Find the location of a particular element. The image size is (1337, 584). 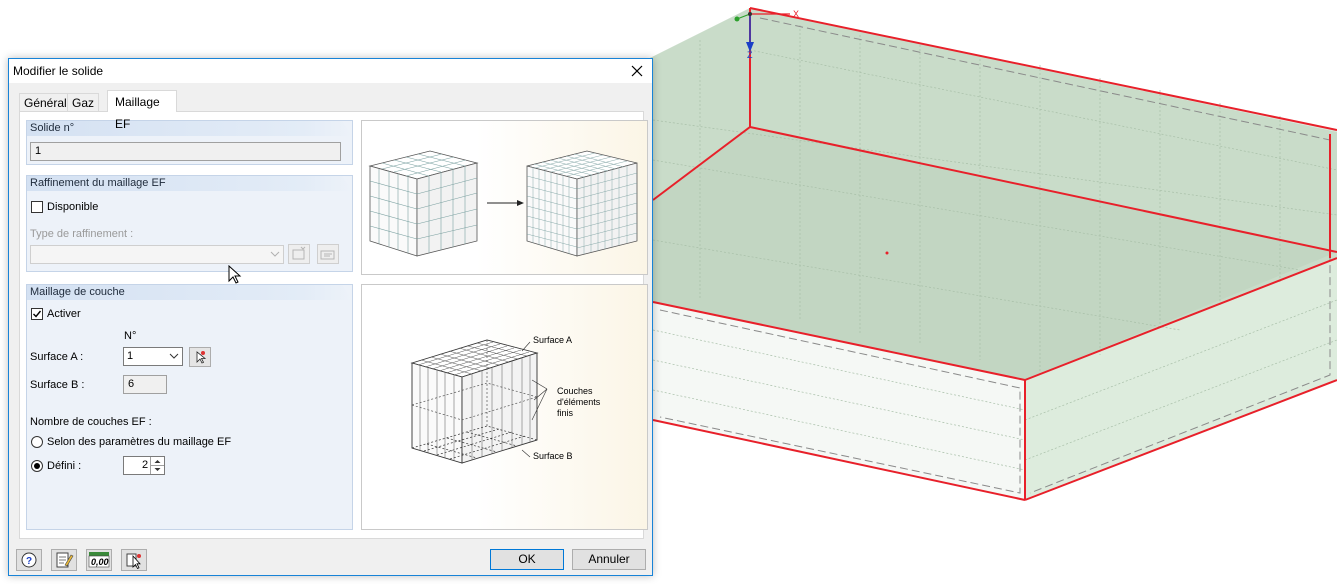

couches-caption-1: Couches is located at coordinates (575, 391).